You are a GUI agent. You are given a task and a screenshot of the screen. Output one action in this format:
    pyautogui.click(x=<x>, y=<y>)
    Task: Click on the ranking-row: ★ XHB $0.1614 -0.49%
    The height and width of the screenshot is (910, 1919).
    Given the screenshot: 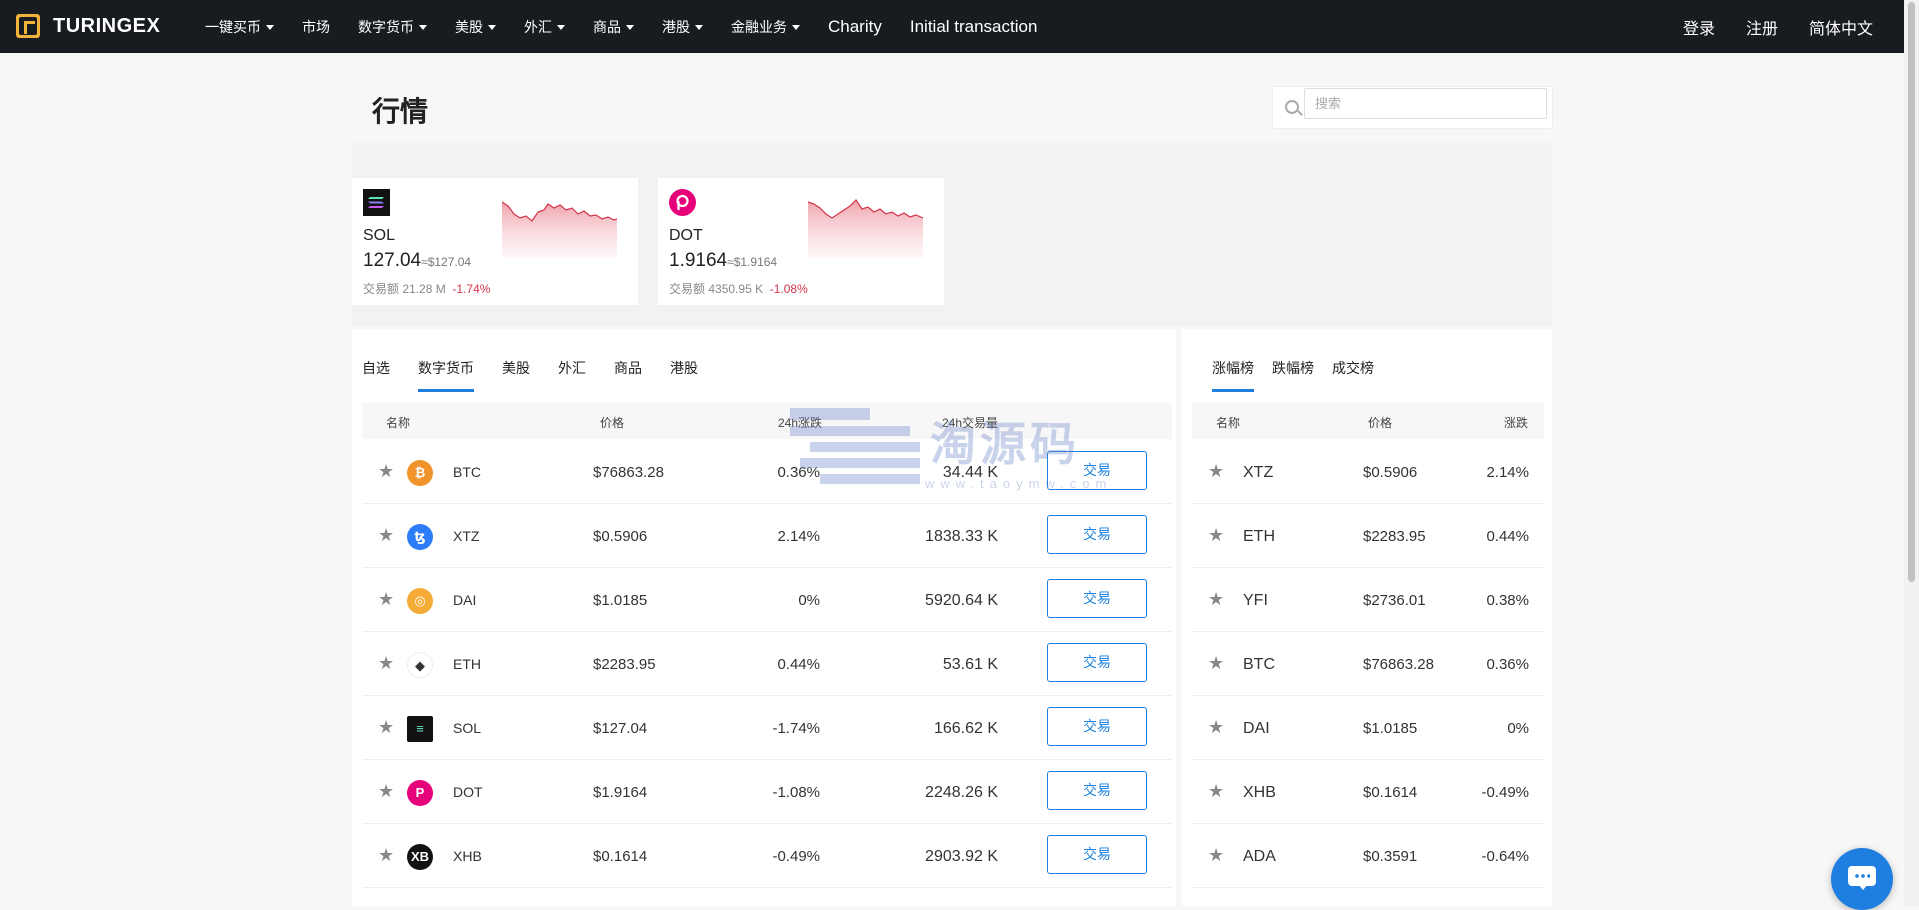 What is the action you would take?
    pyautogui.click(x=1368, y=792)
    